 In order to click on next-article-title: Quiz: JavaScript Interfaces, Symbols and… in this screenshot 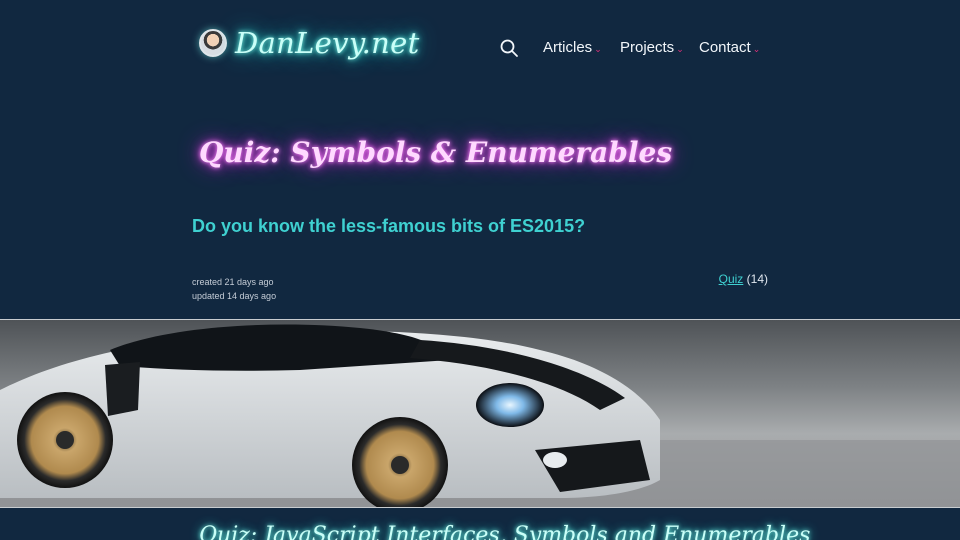, I will do `click(504, 531)`.